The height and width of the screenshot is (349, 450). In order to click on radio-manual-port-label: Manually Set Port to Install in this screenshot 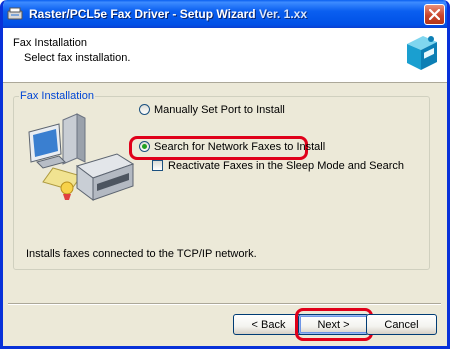, I will do `click(219, 110)`.